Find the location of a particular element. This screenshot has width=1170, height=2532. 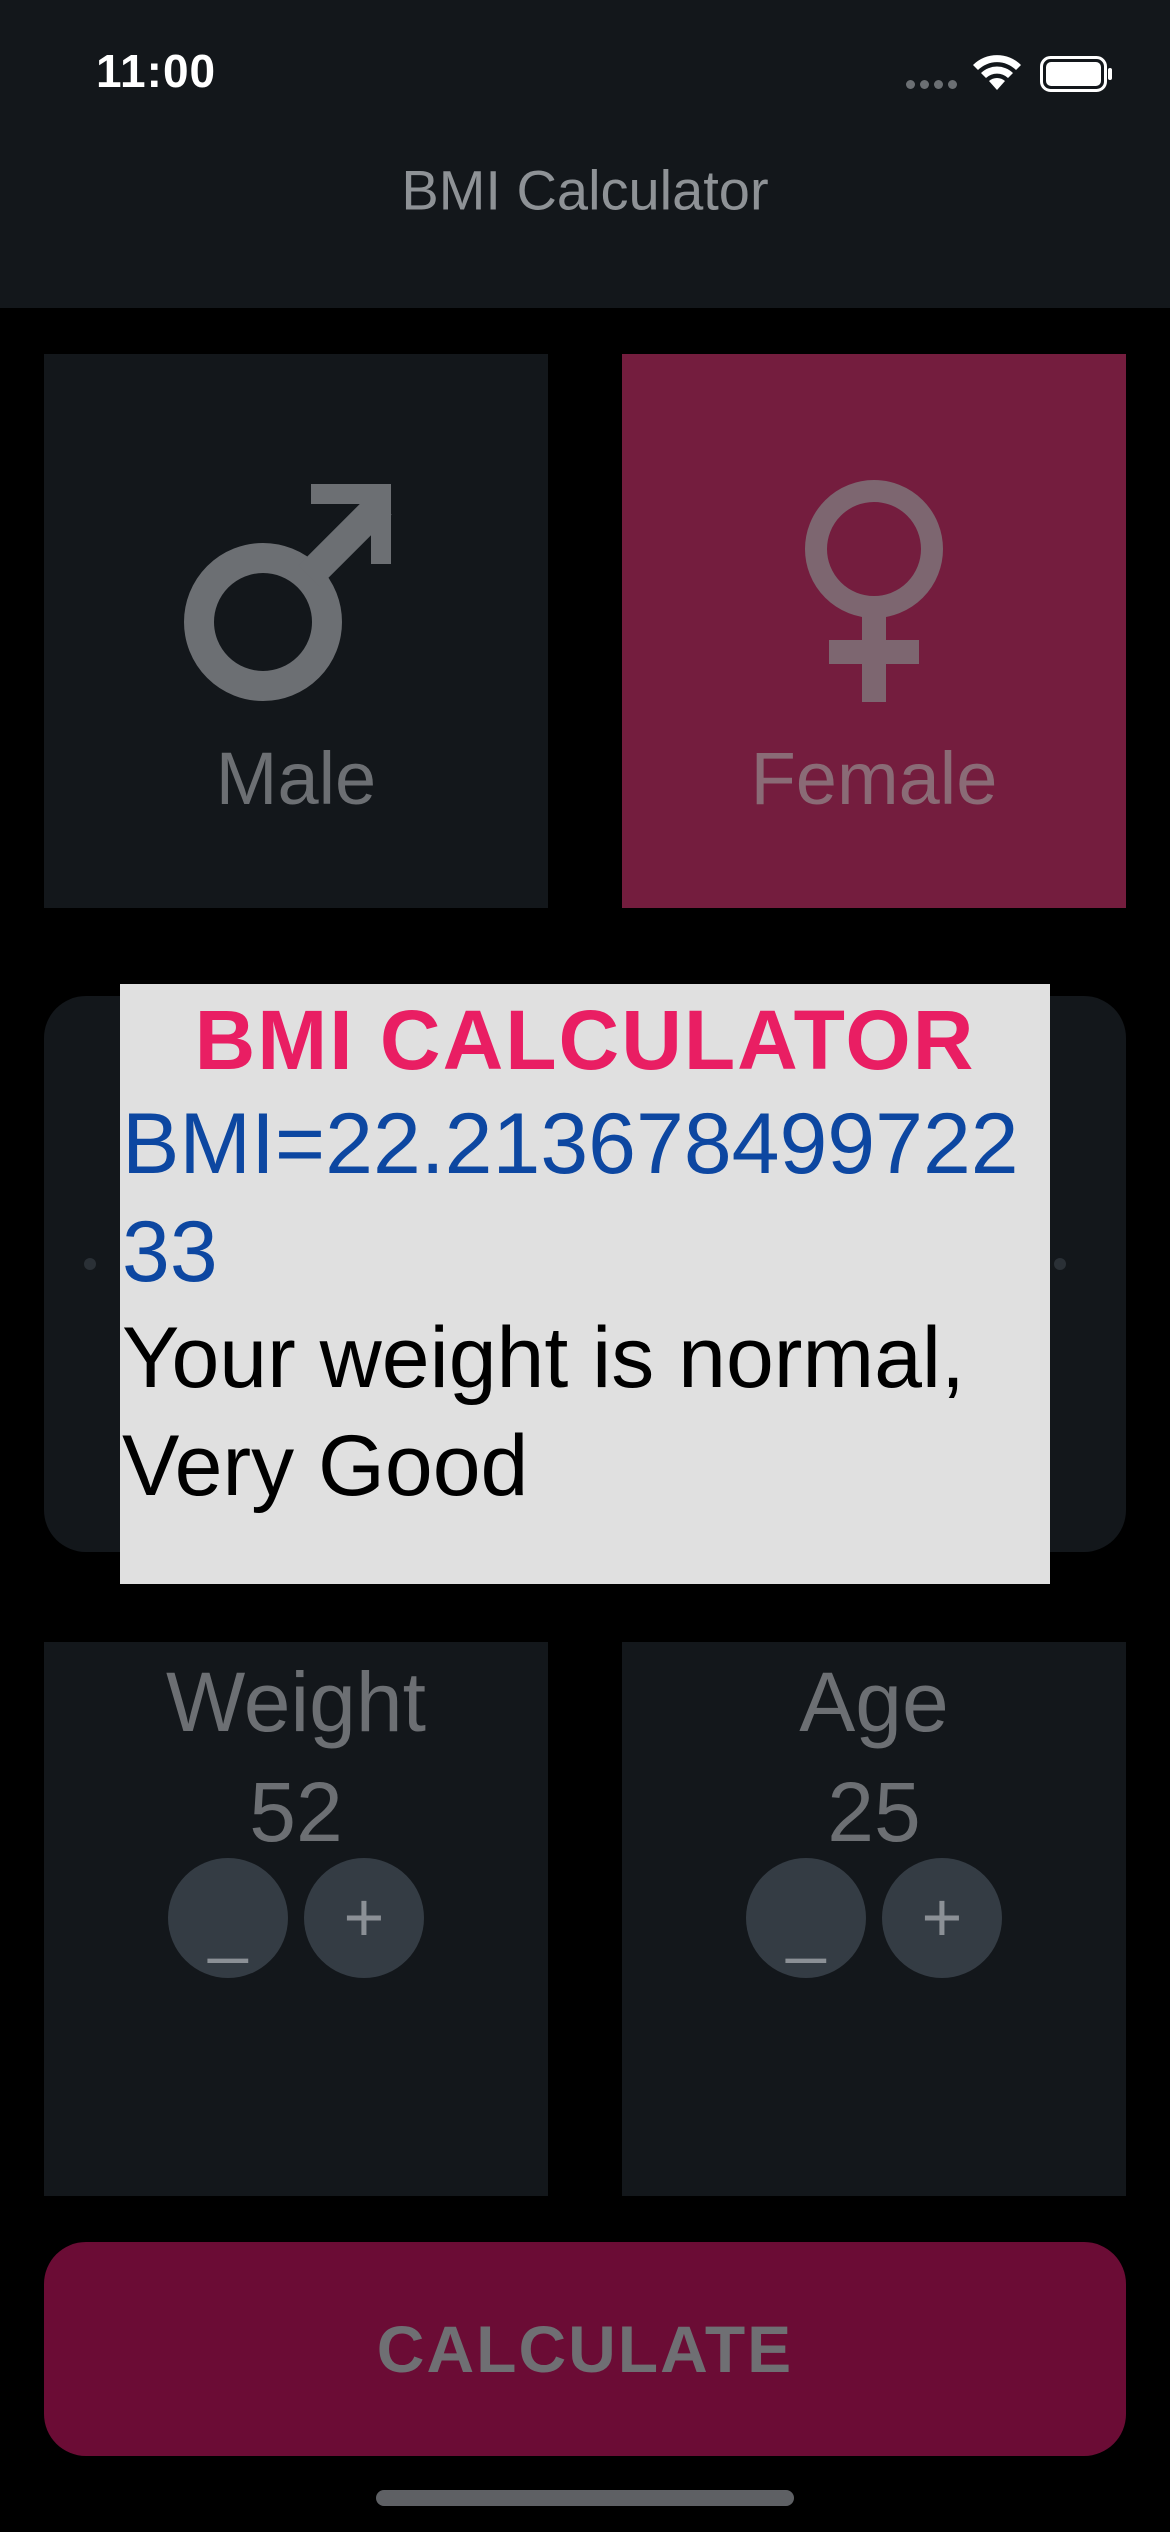

weight-decrement-button: _ is located at coordinates (228, 1918).